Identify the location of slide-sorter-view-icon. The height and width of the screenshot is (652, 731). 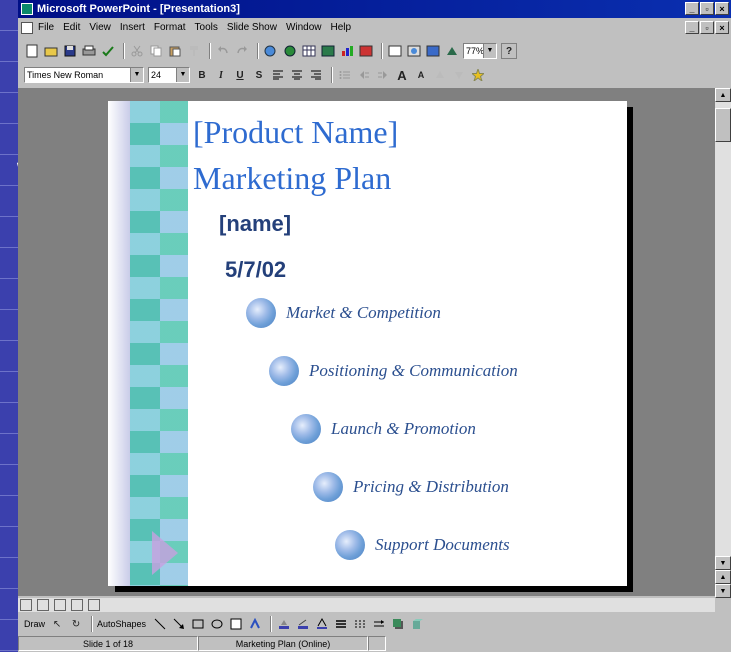
(77, 605).